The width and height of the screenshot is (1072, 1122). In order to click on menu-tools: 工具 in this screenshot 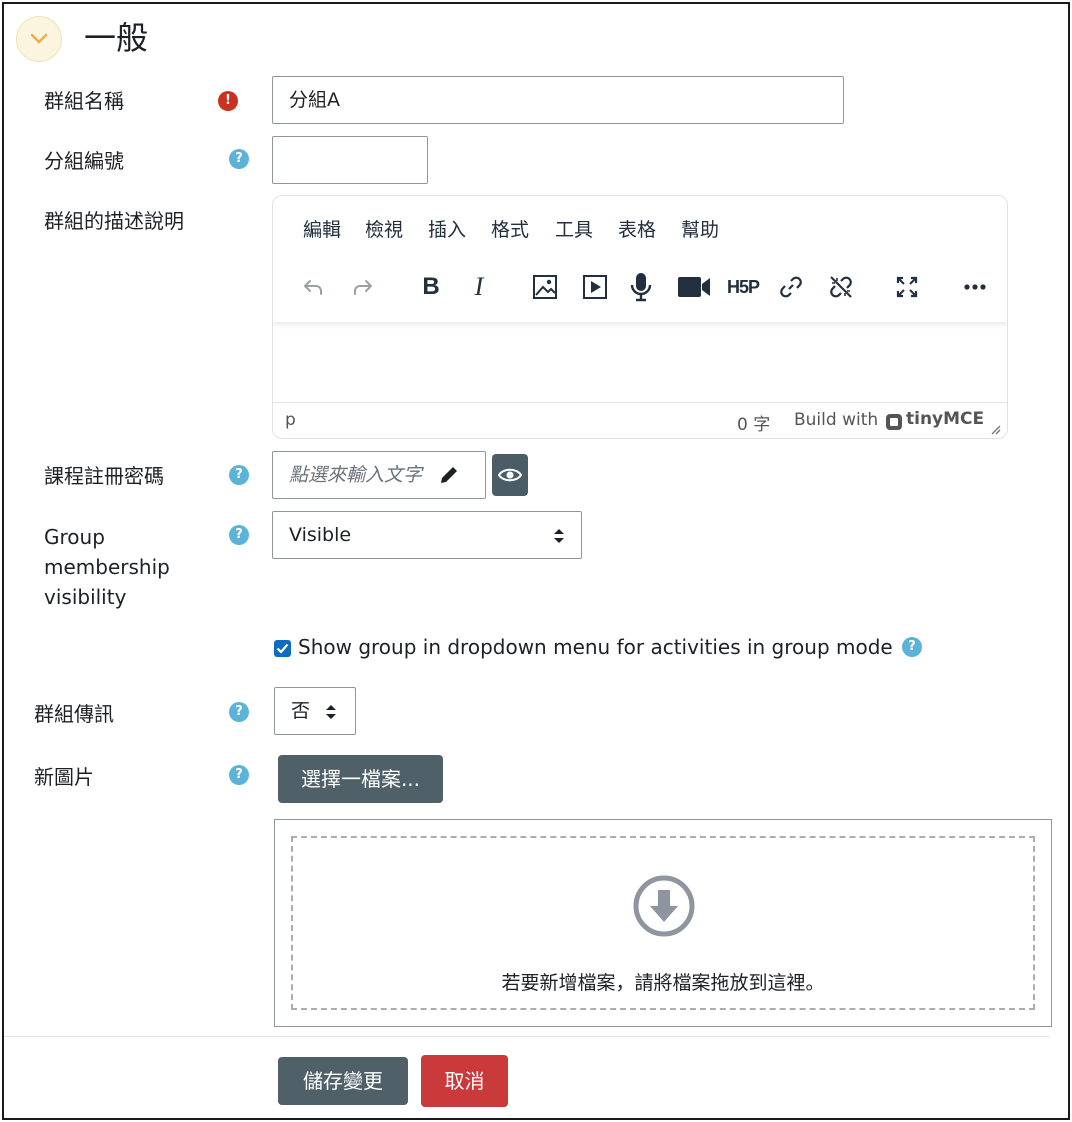, I will do `click(574, 230)`.